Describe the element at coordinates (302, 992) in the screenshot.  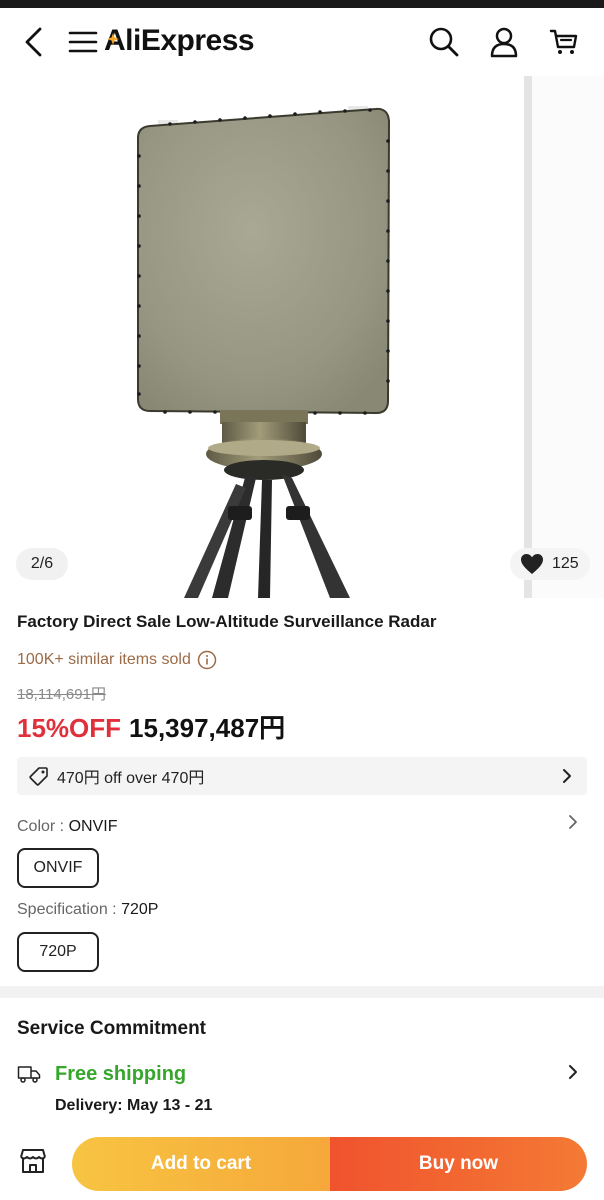
I see `section-divider` at that location.